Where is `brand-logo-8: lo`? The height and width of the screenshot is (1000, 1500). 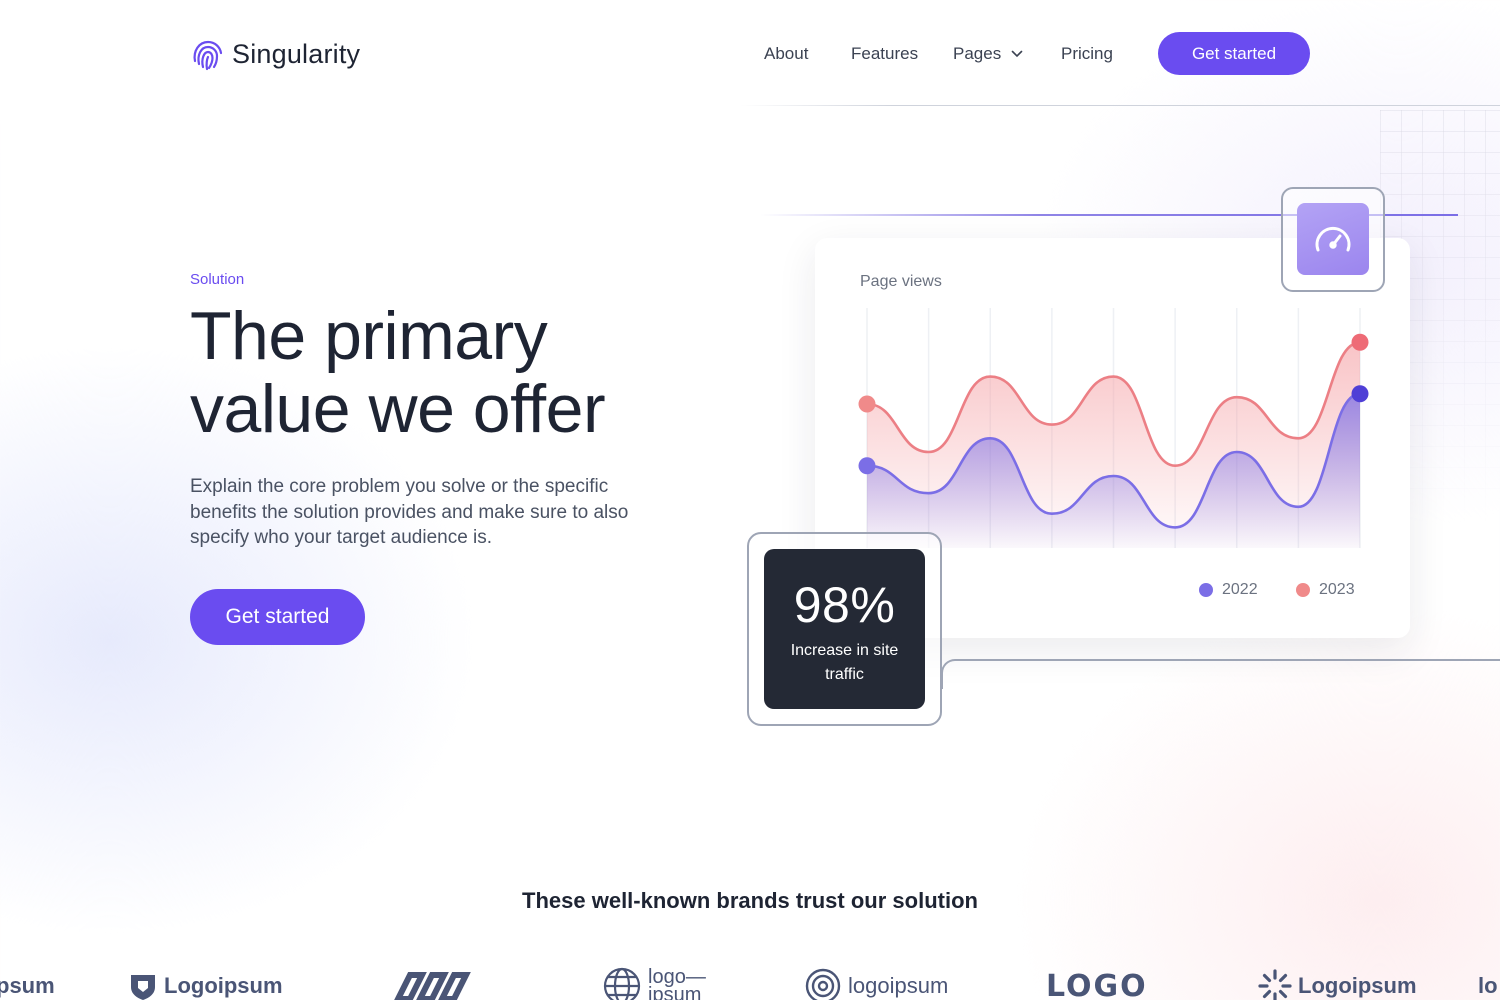 brand-logo-8: lo is located at coordinates (1488, 983).